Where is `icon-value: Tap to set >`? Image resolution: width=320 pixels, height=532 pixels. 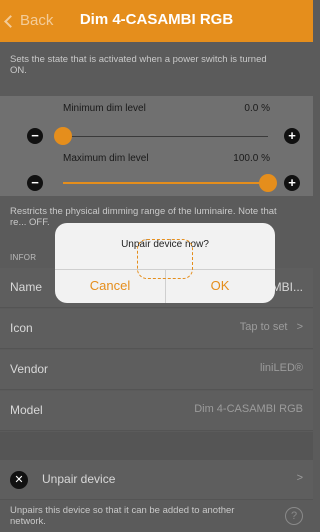 icon-value: Tap to set > is located at coordinates (271, 327).